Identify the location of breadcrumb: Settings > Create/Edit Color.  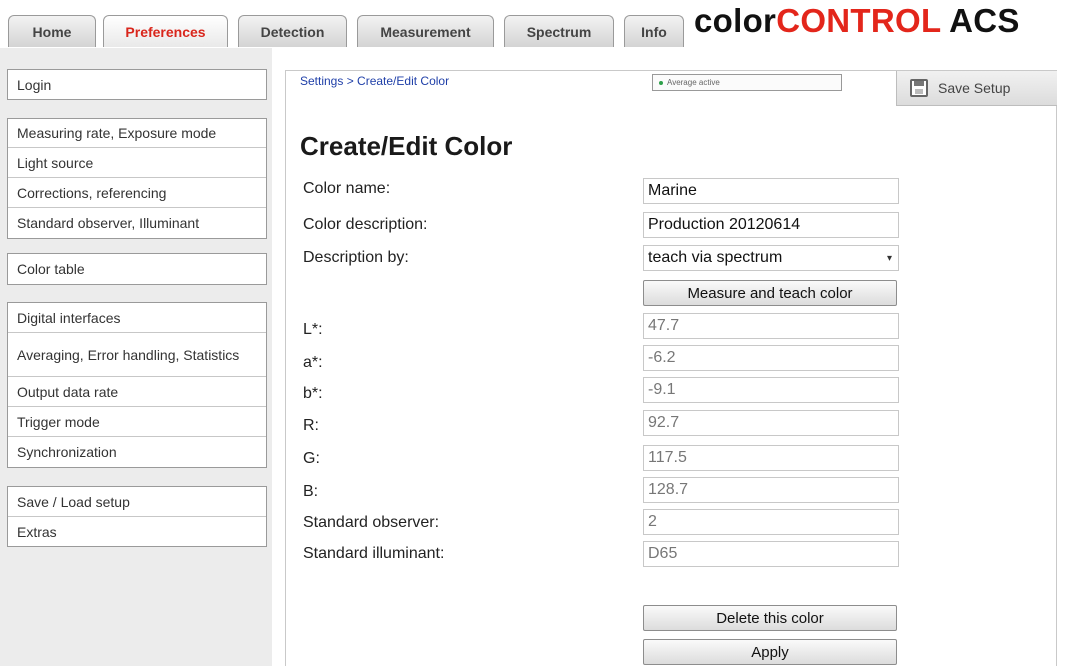
(374, 81).